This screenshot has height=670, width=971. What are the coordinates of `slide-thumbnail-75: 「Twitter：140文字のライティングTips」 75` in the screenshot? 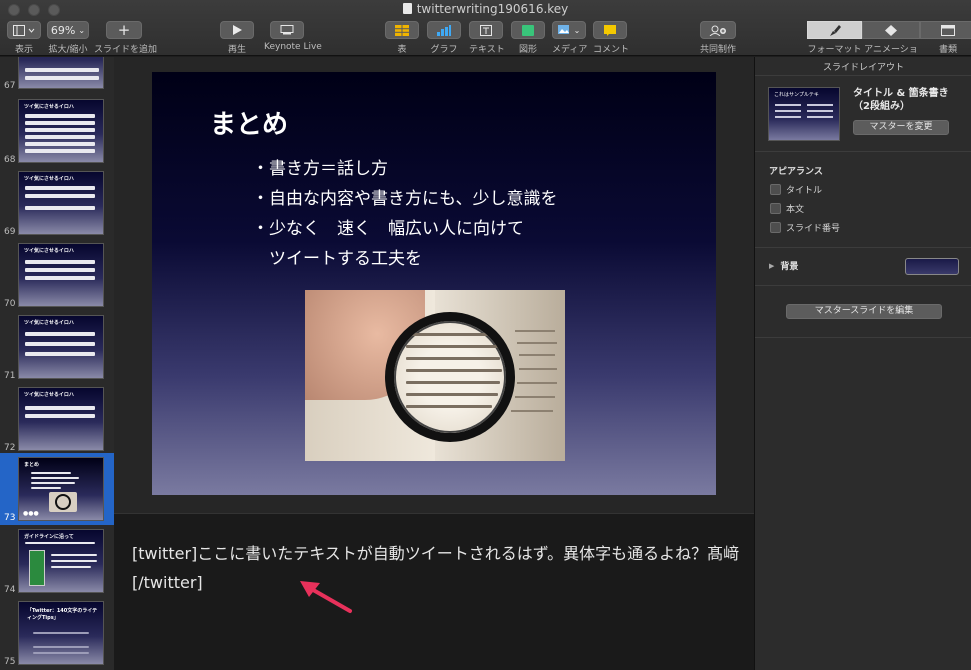 It's located at (57, 633).